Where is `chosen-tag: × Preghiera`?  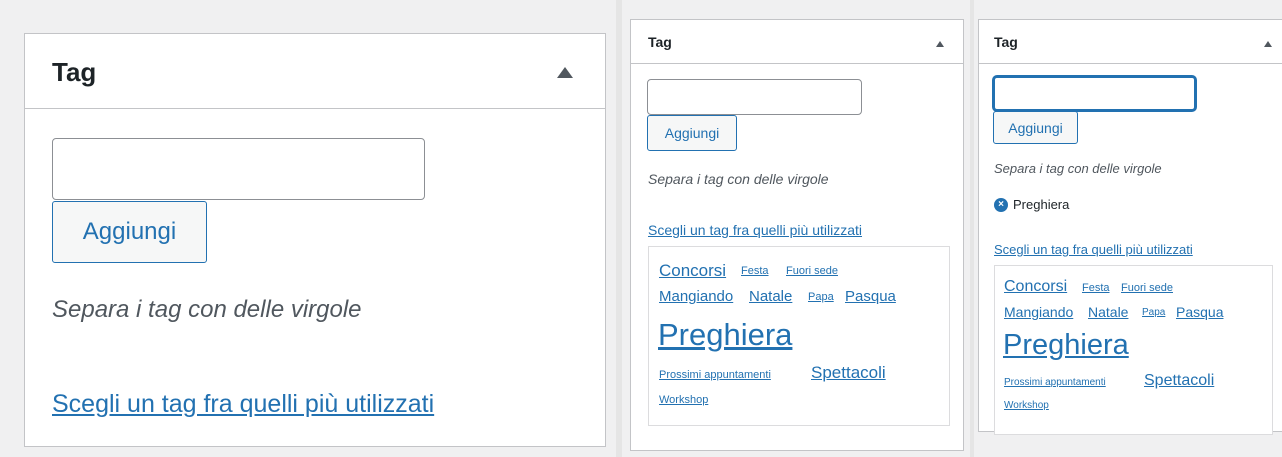
chosen-tag: × Preghiera is located at coordinates (1031, 204).